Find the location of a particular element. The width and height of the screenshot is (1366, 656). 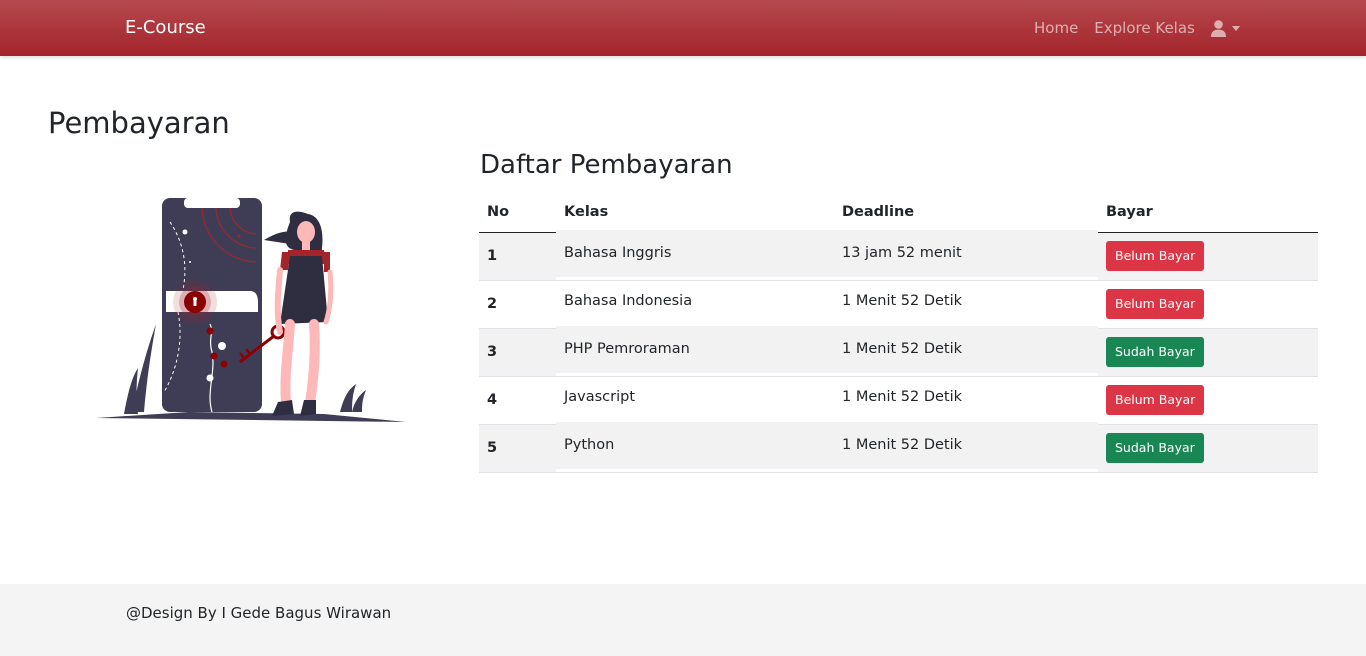

row-kelas: Bahasa Inggris is located at coordinates (695, 253).